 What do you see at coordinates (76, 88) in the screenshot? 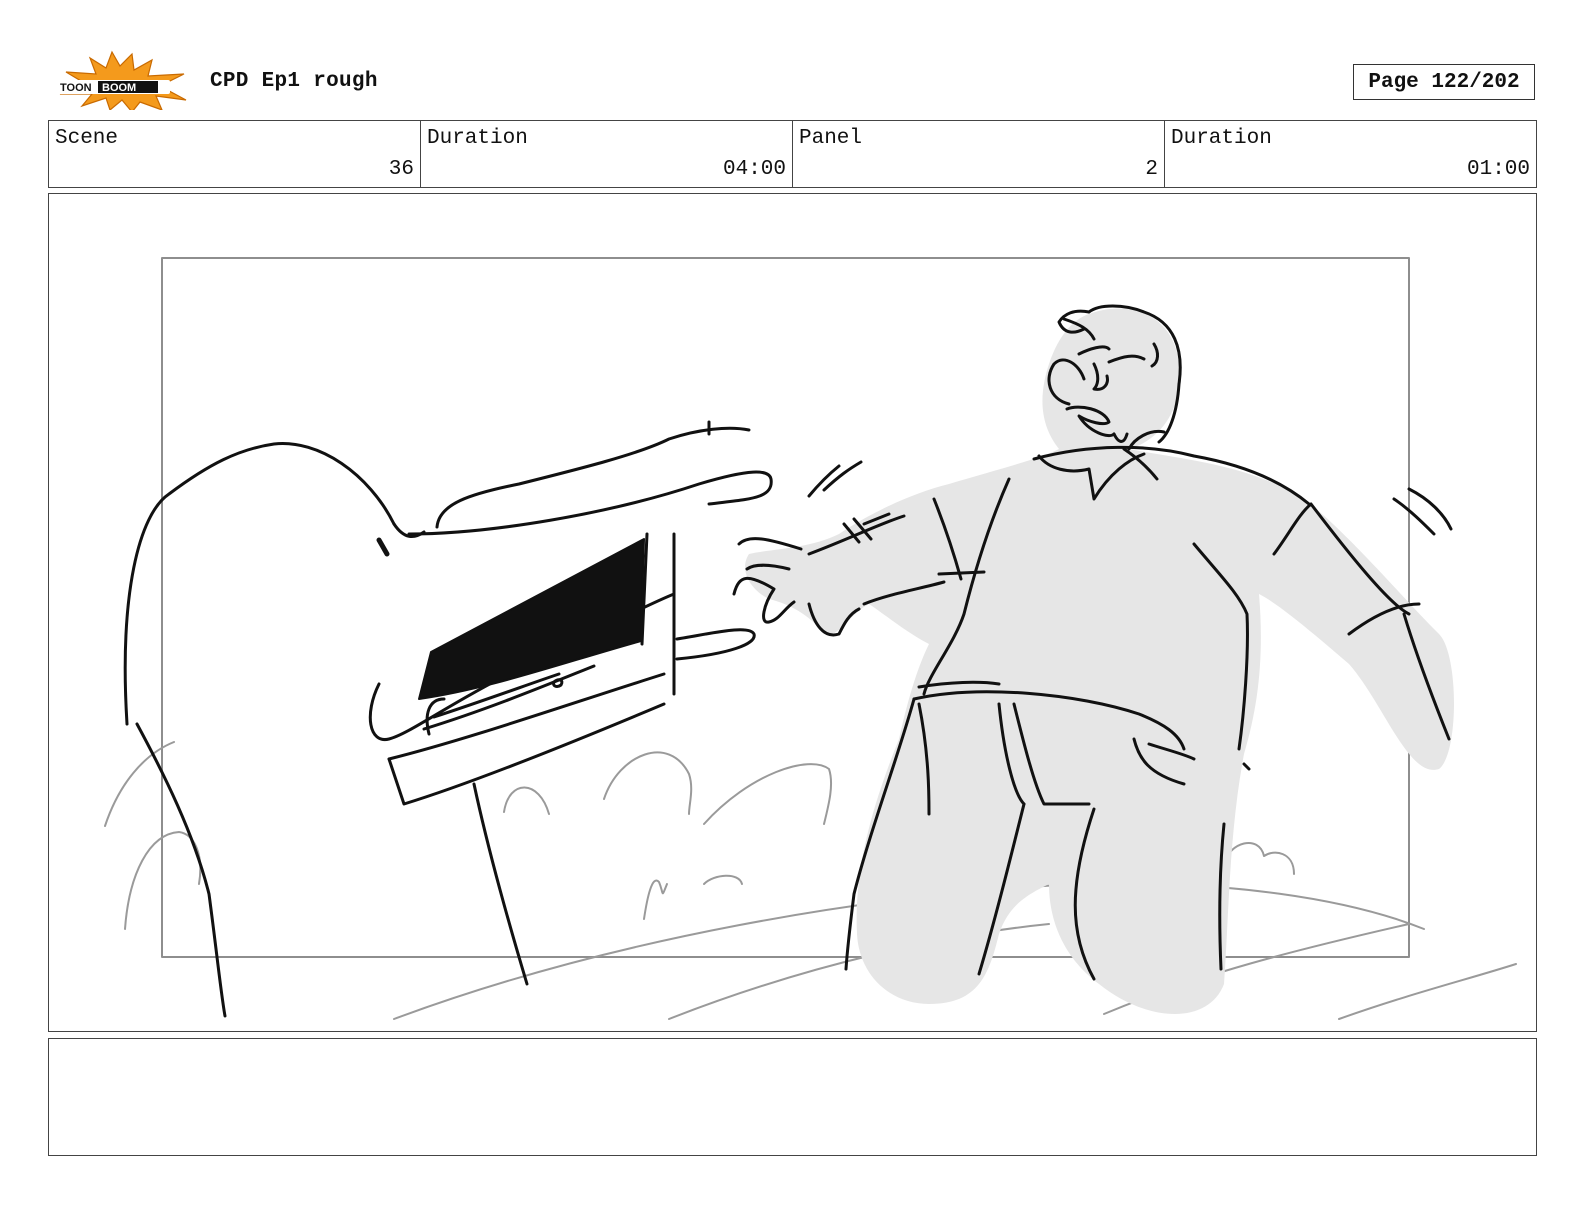
I see `logo-text: TOON` at bounding box center [76, 88].